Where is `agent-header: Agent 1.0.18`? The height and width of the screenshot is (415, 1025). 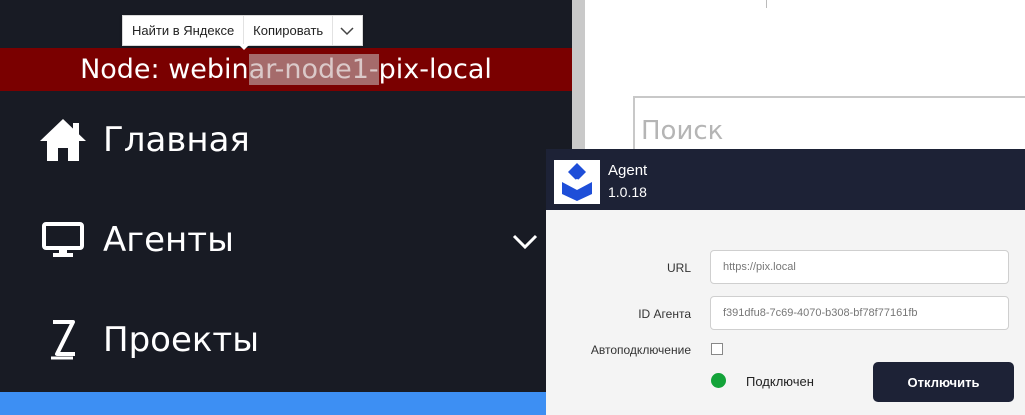 agent-header: Agent 1.0.18 is located at coordinates (785, 179).